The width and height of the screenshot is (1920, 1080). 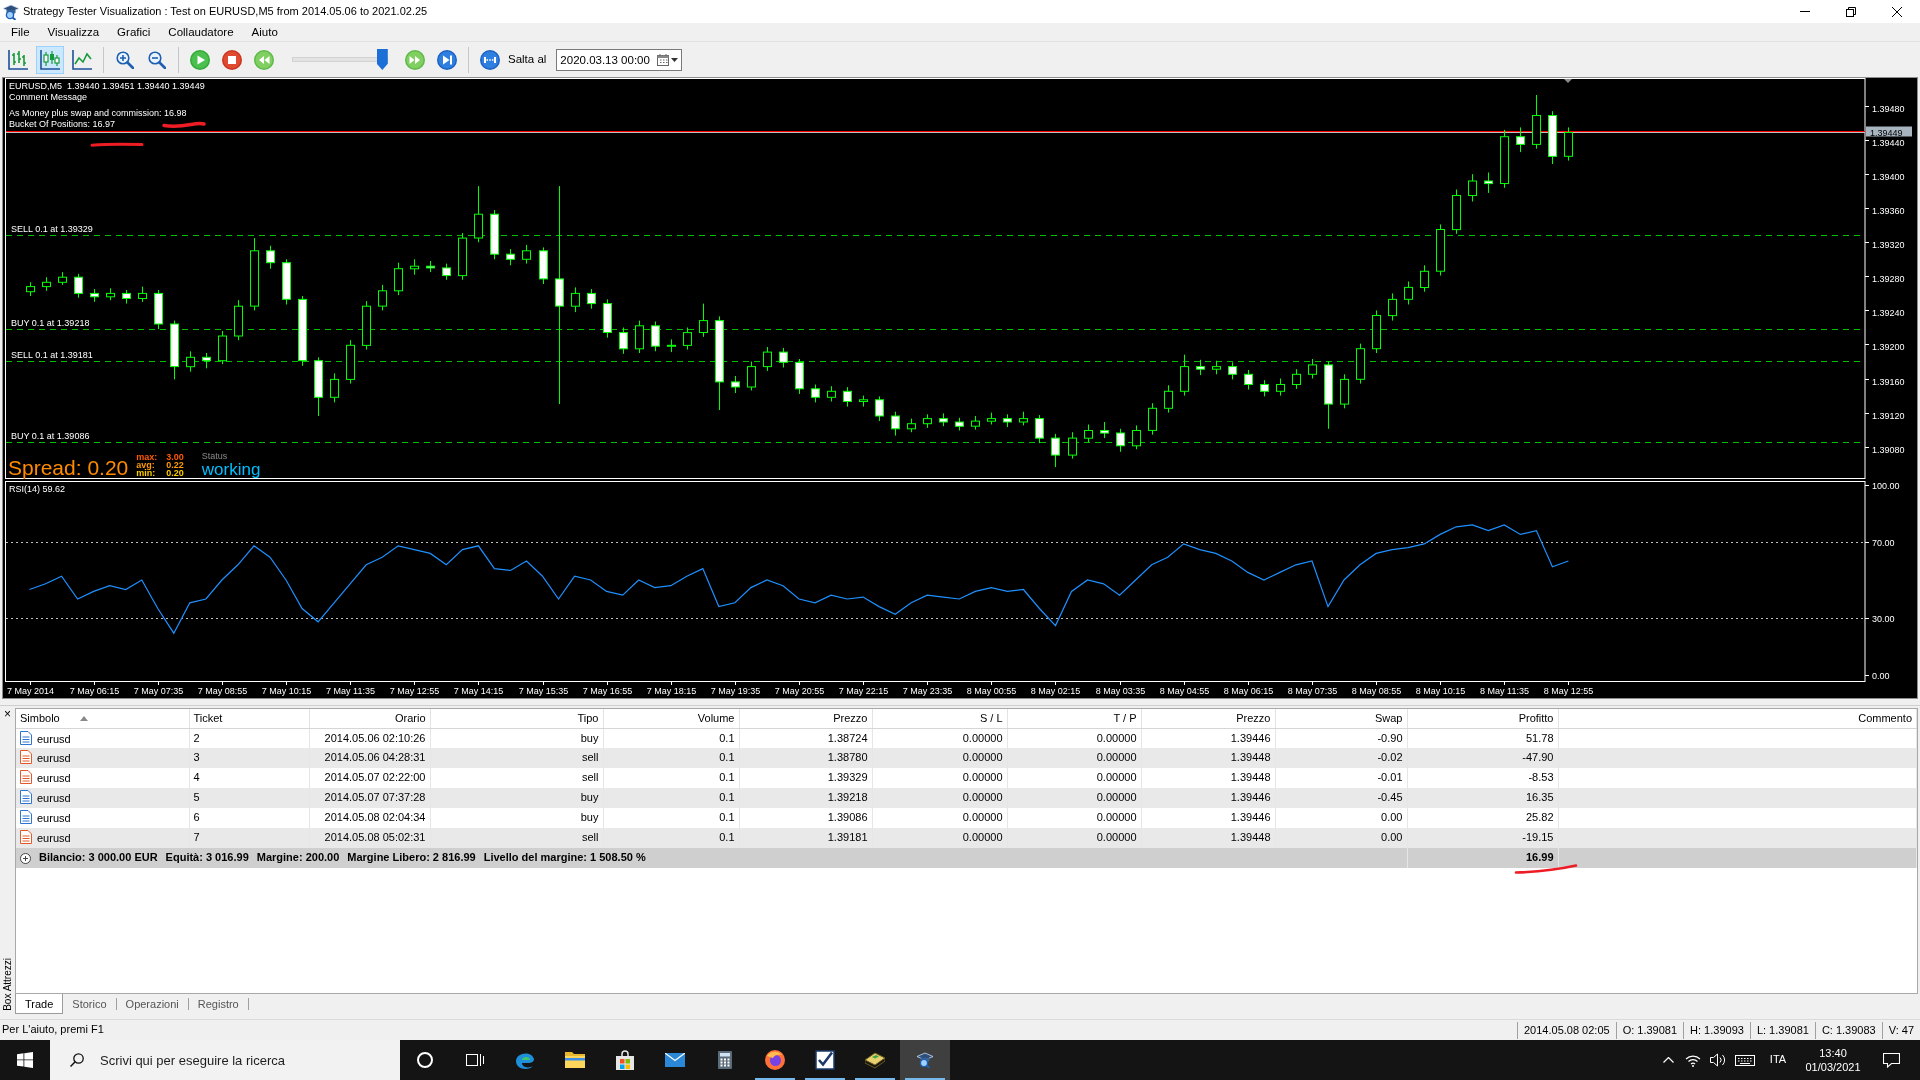 I want to click on clock-button: 13:40 01/03/2021, so click(x=1833, y=1060).